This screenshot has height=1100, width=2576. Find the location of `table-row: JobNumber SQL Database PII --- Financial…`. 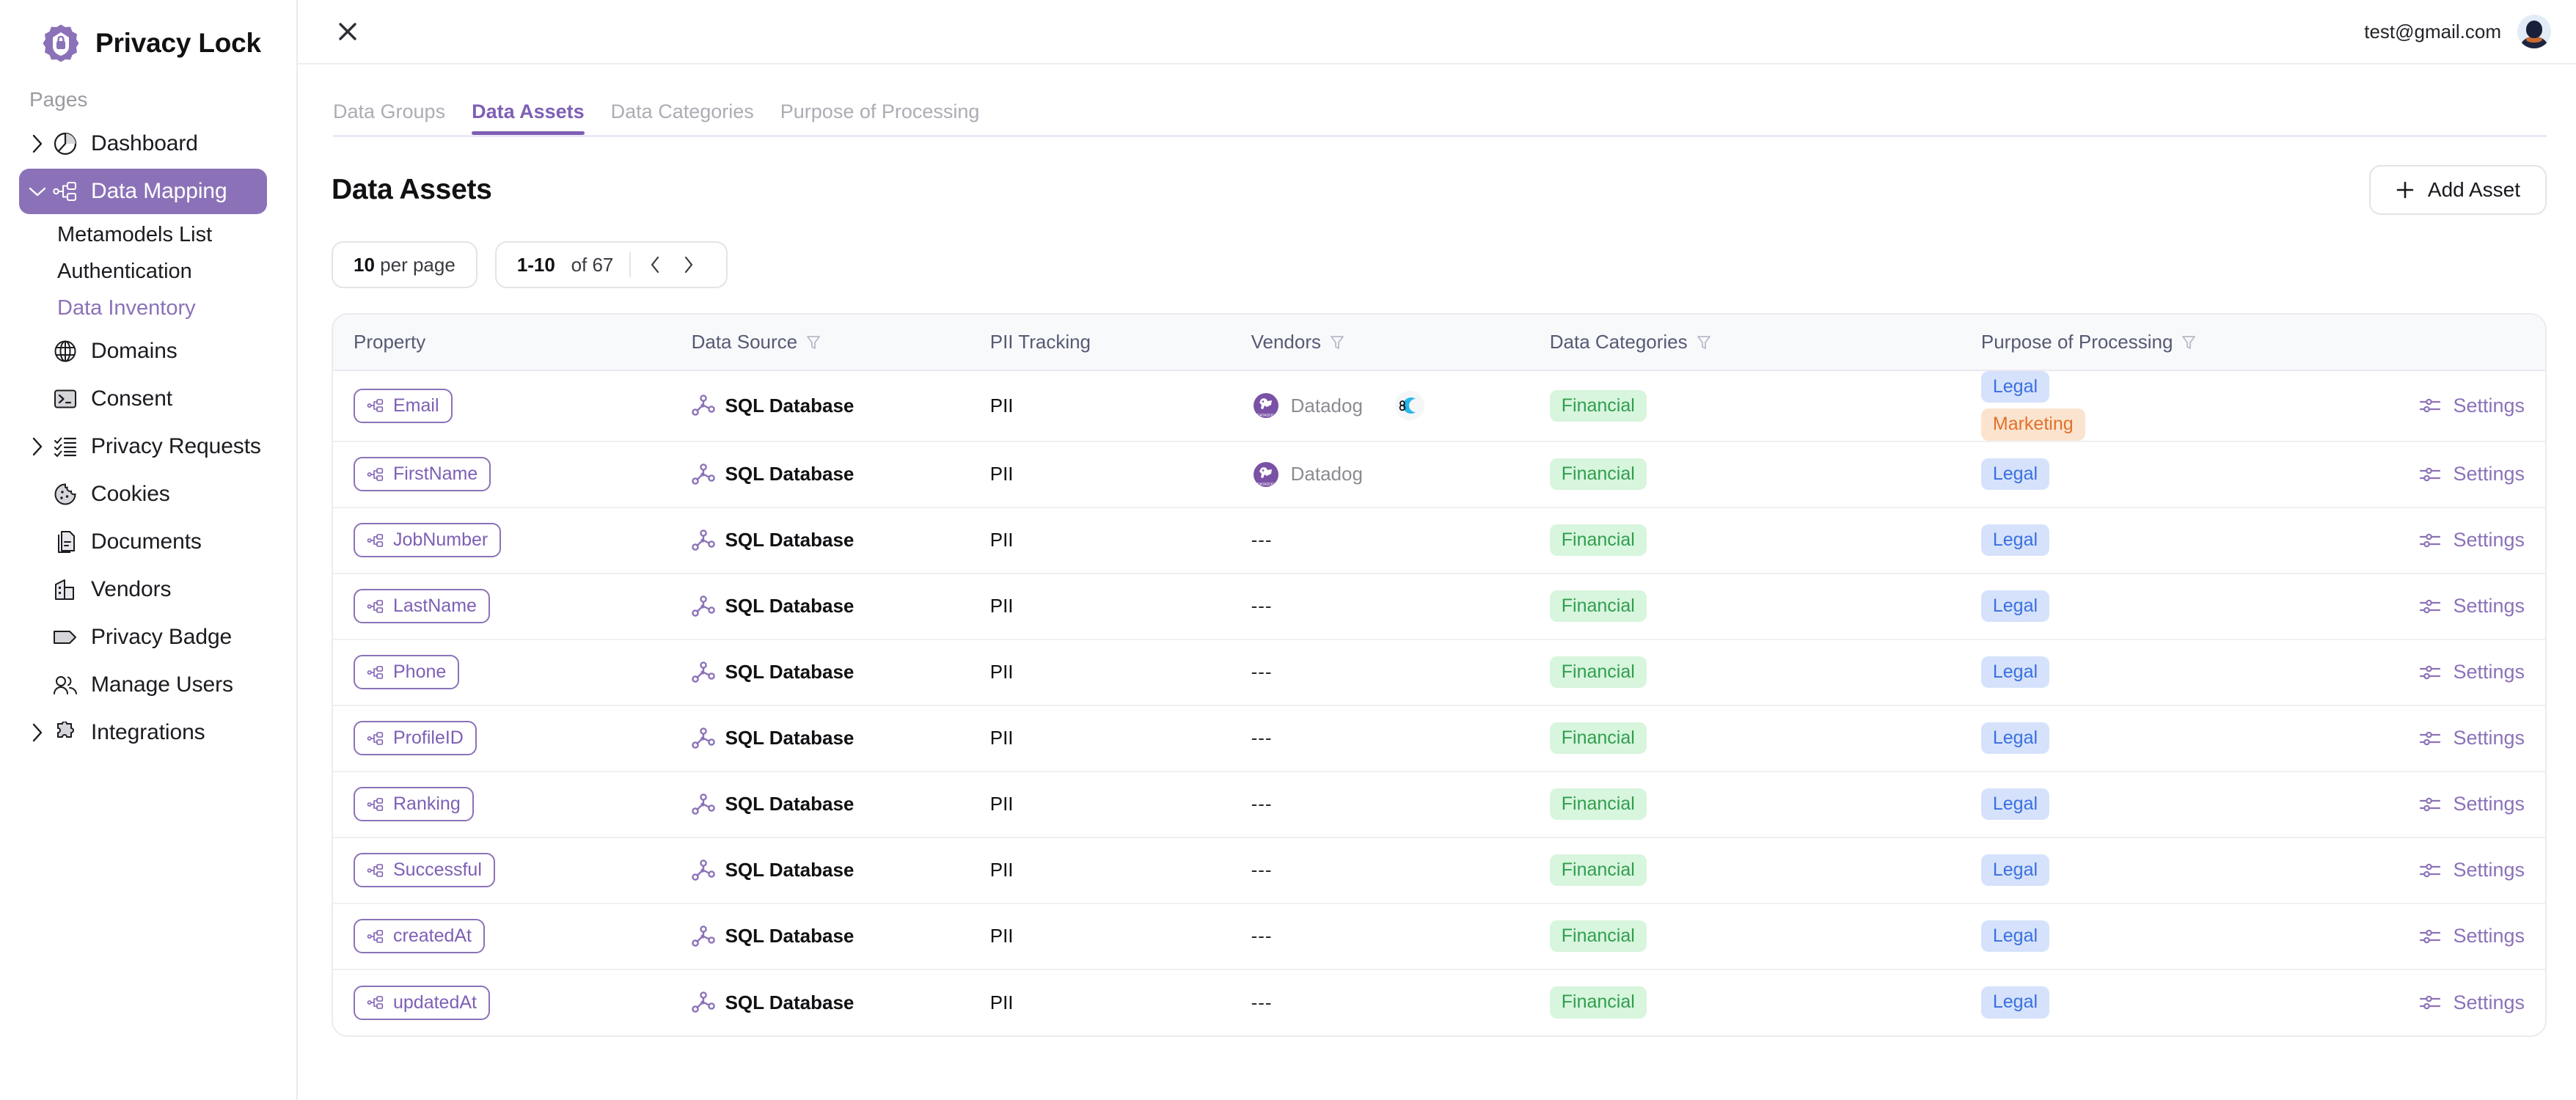

table-row: JobNumber SQL Database PII --- Financial… is located at coordinates (1439, 539).